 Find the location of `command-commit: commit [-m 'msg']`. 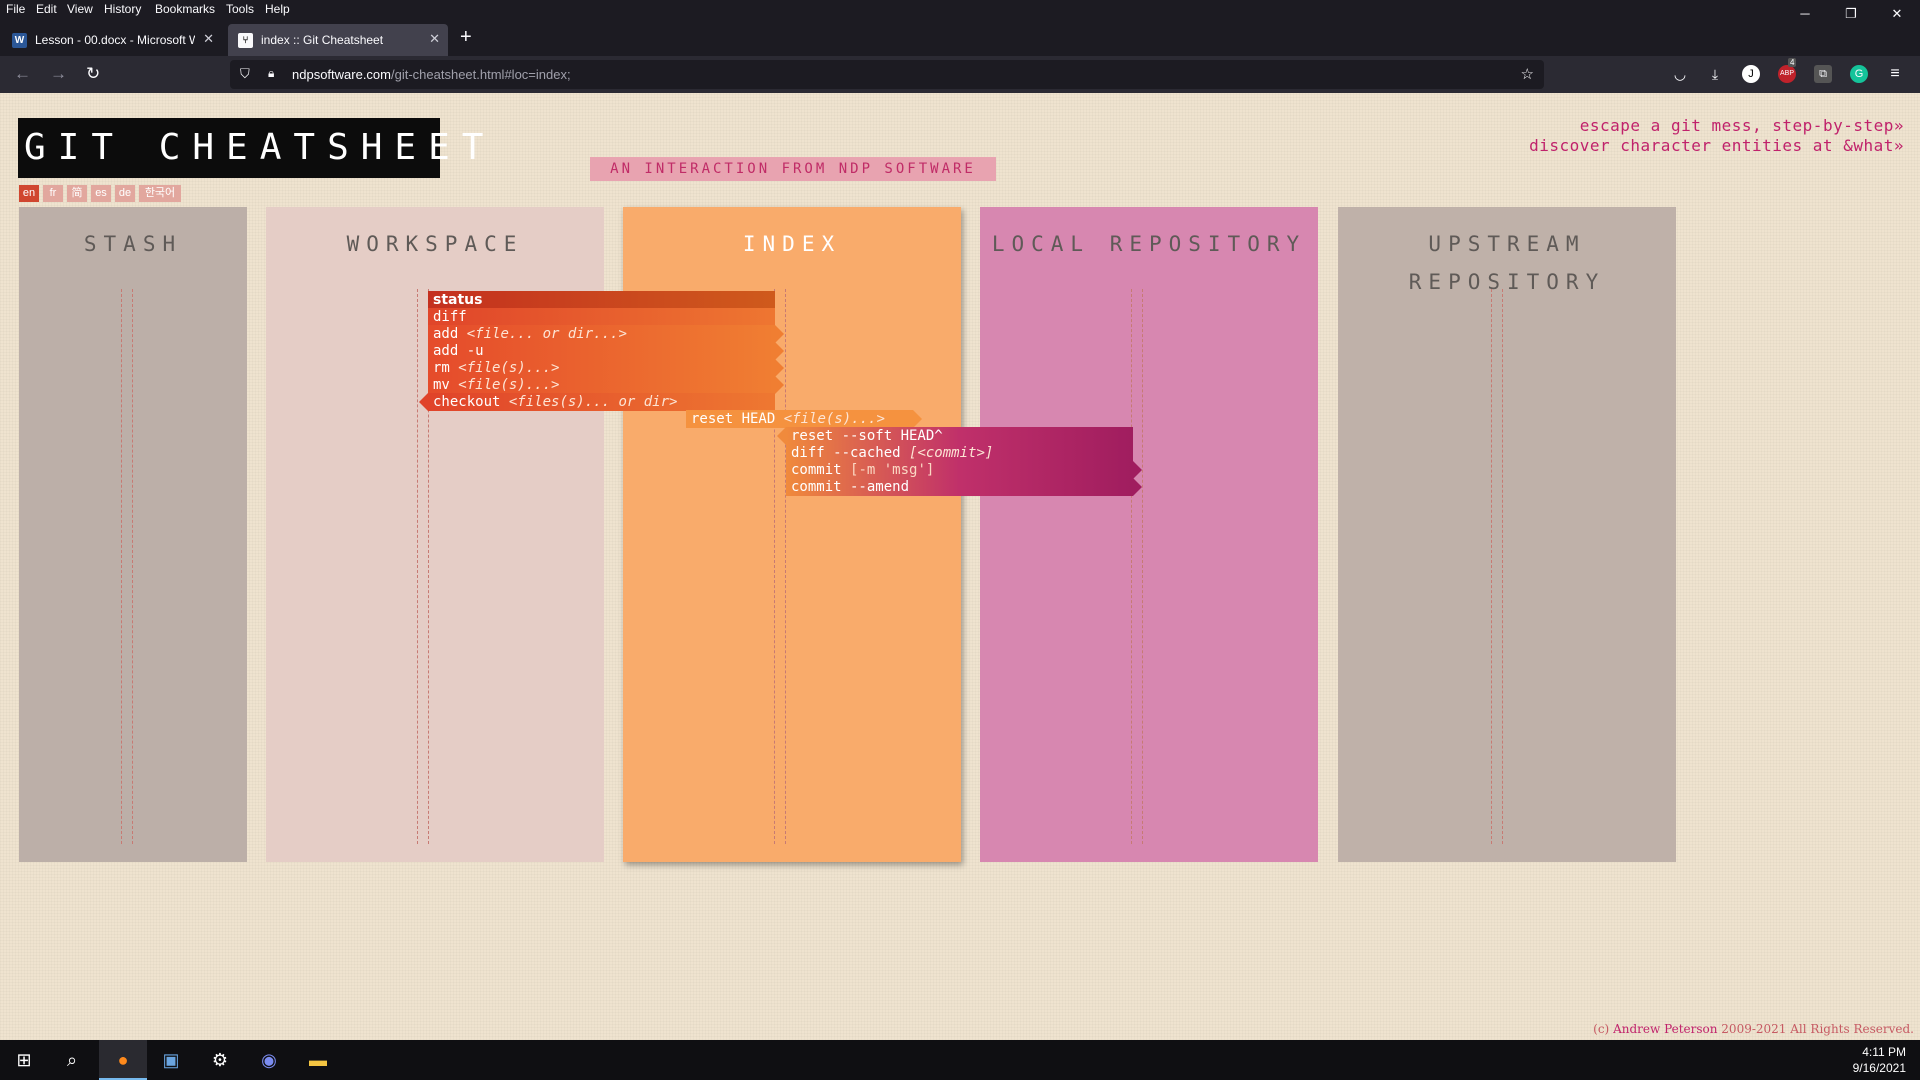

command-commit: commit [-m 'msg'] is located at coordinates (964, 470).